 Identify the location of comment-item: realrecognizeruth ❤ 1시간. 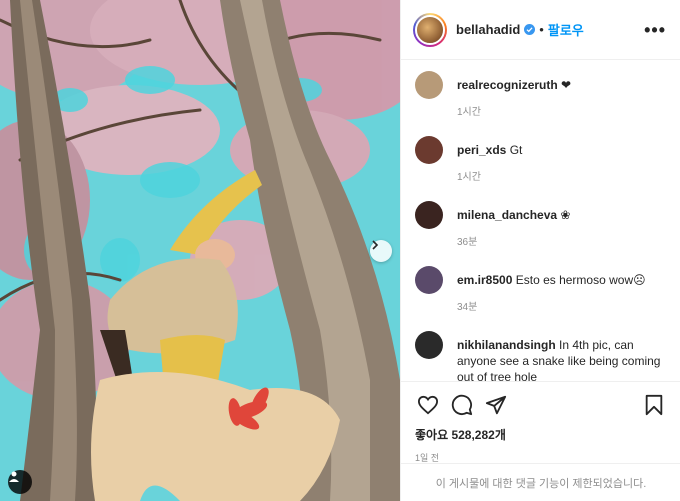
(541, 102).